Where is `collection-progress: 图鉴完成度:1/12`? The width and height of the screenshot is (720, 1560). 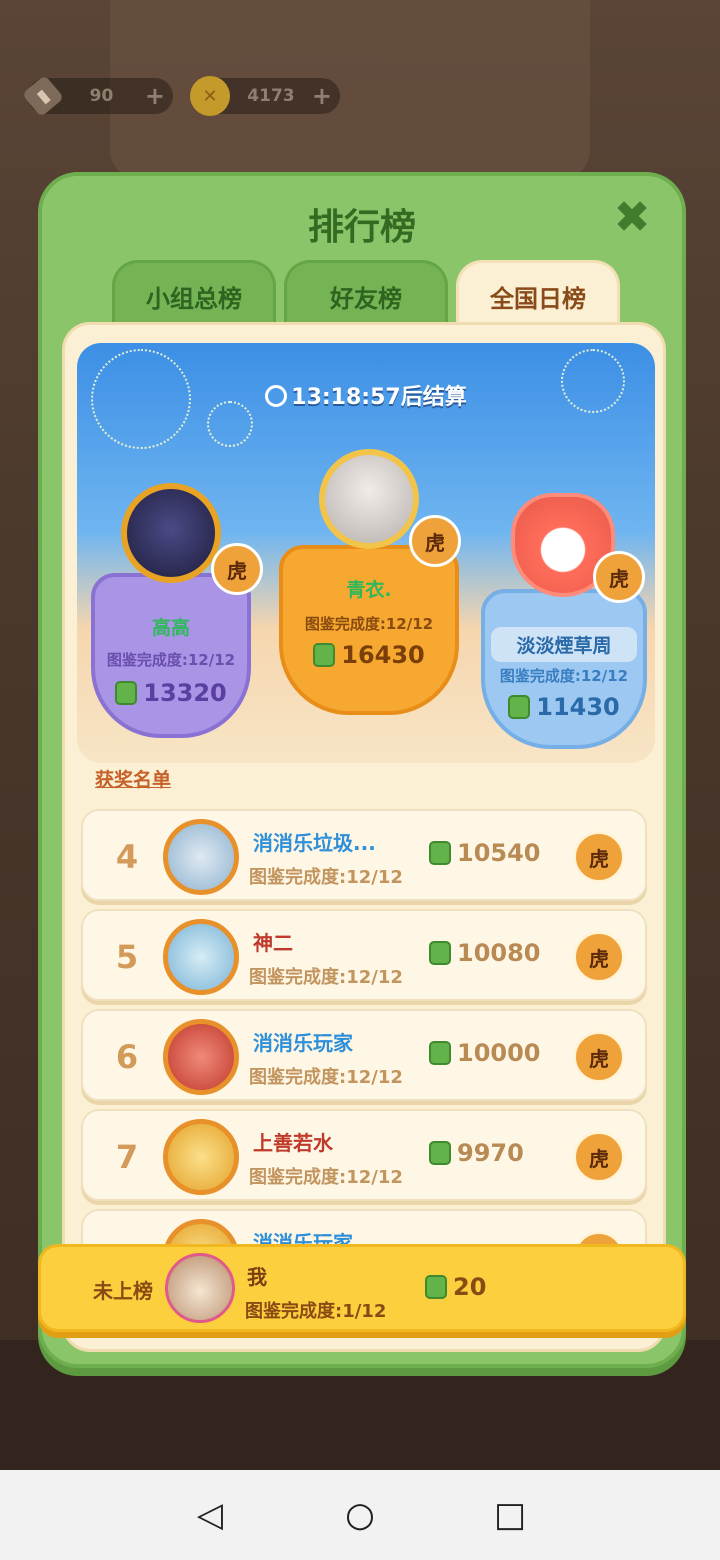 collection-progress: 图鉴完成度:1/12 is located at coordinates (316, 1311).